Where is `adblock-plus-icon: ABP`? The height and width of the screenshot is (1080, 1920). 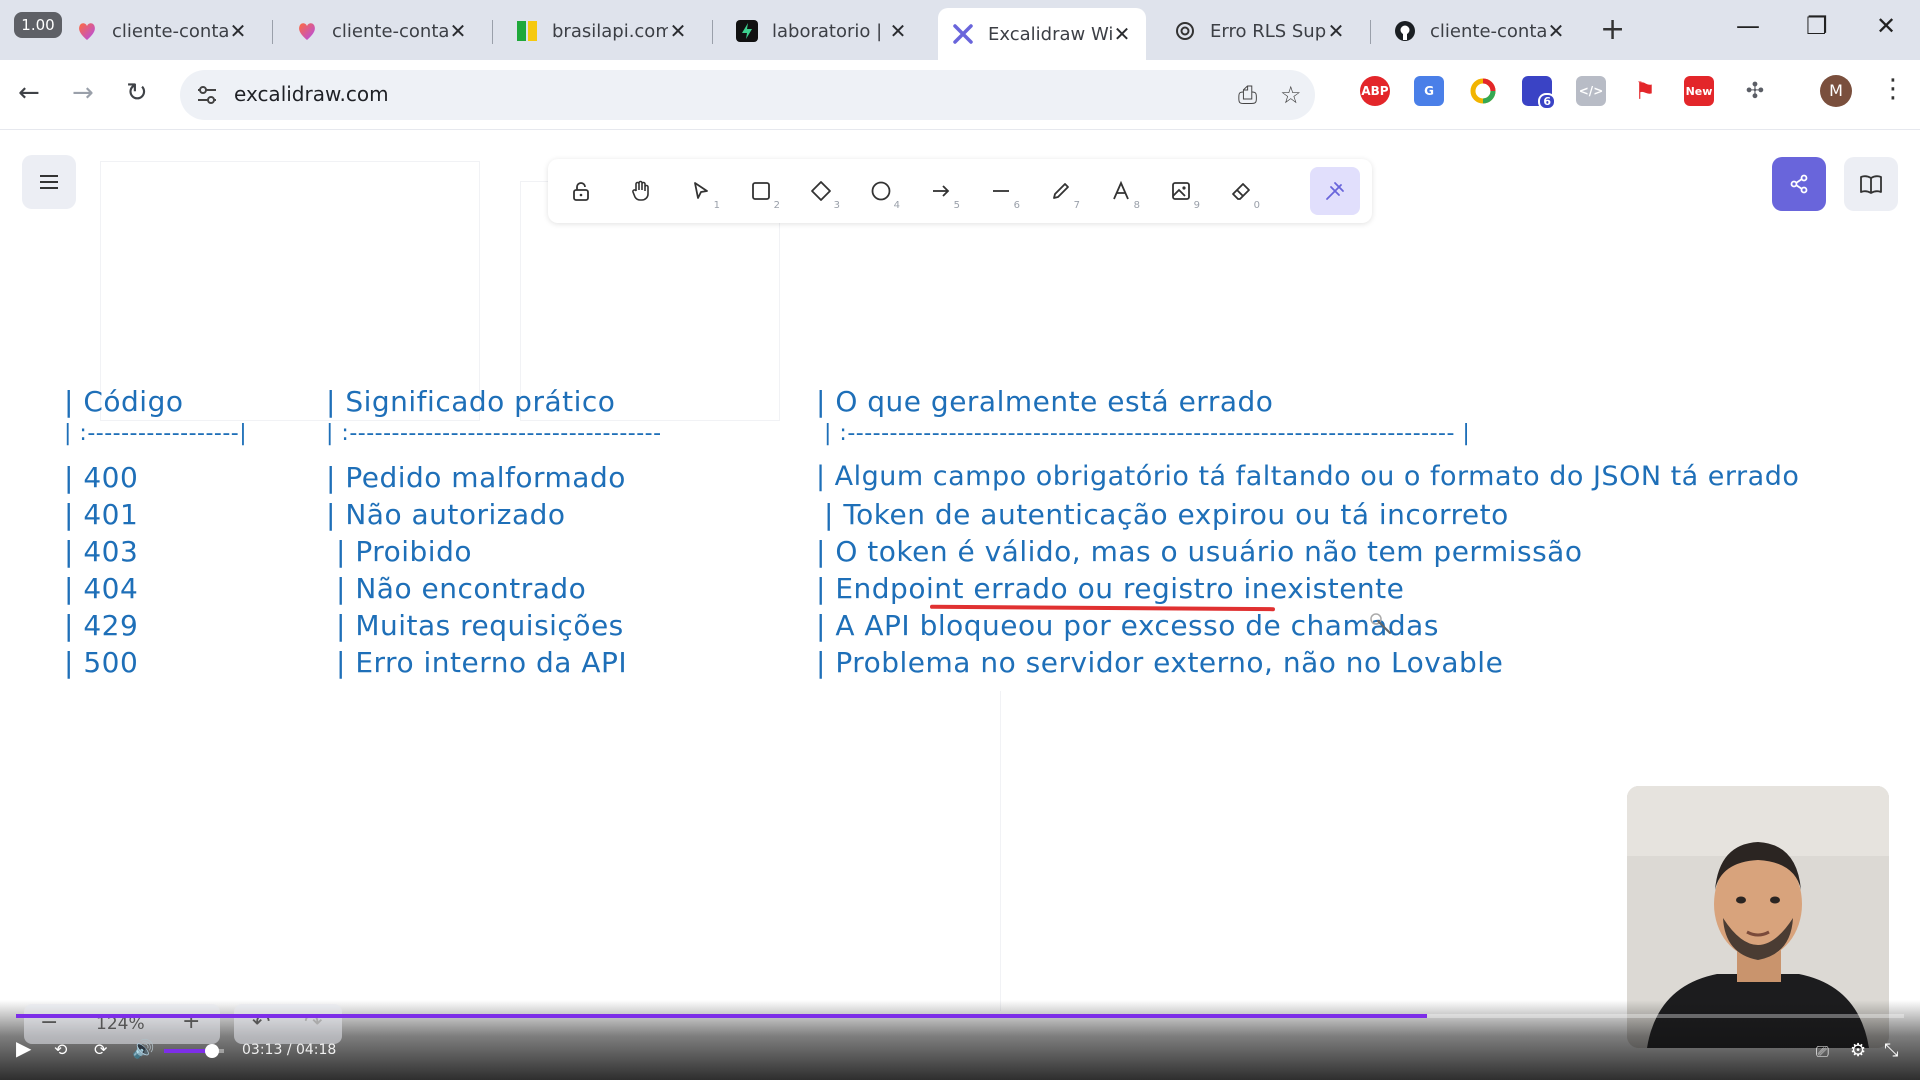 adblock-plus-icon: ABP is located at coordinates (1375, 91).